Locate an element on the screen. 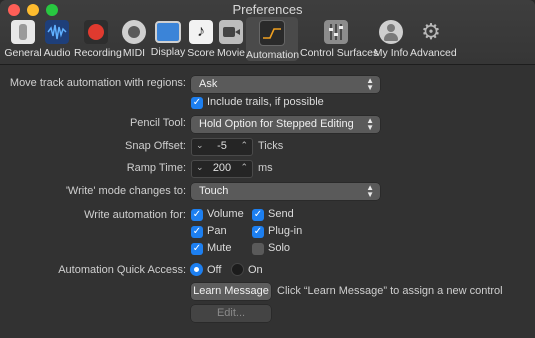 The height and width of the screenshot is (338, 535). quick-access-off-label: Off is located at coordinates (214, 270).